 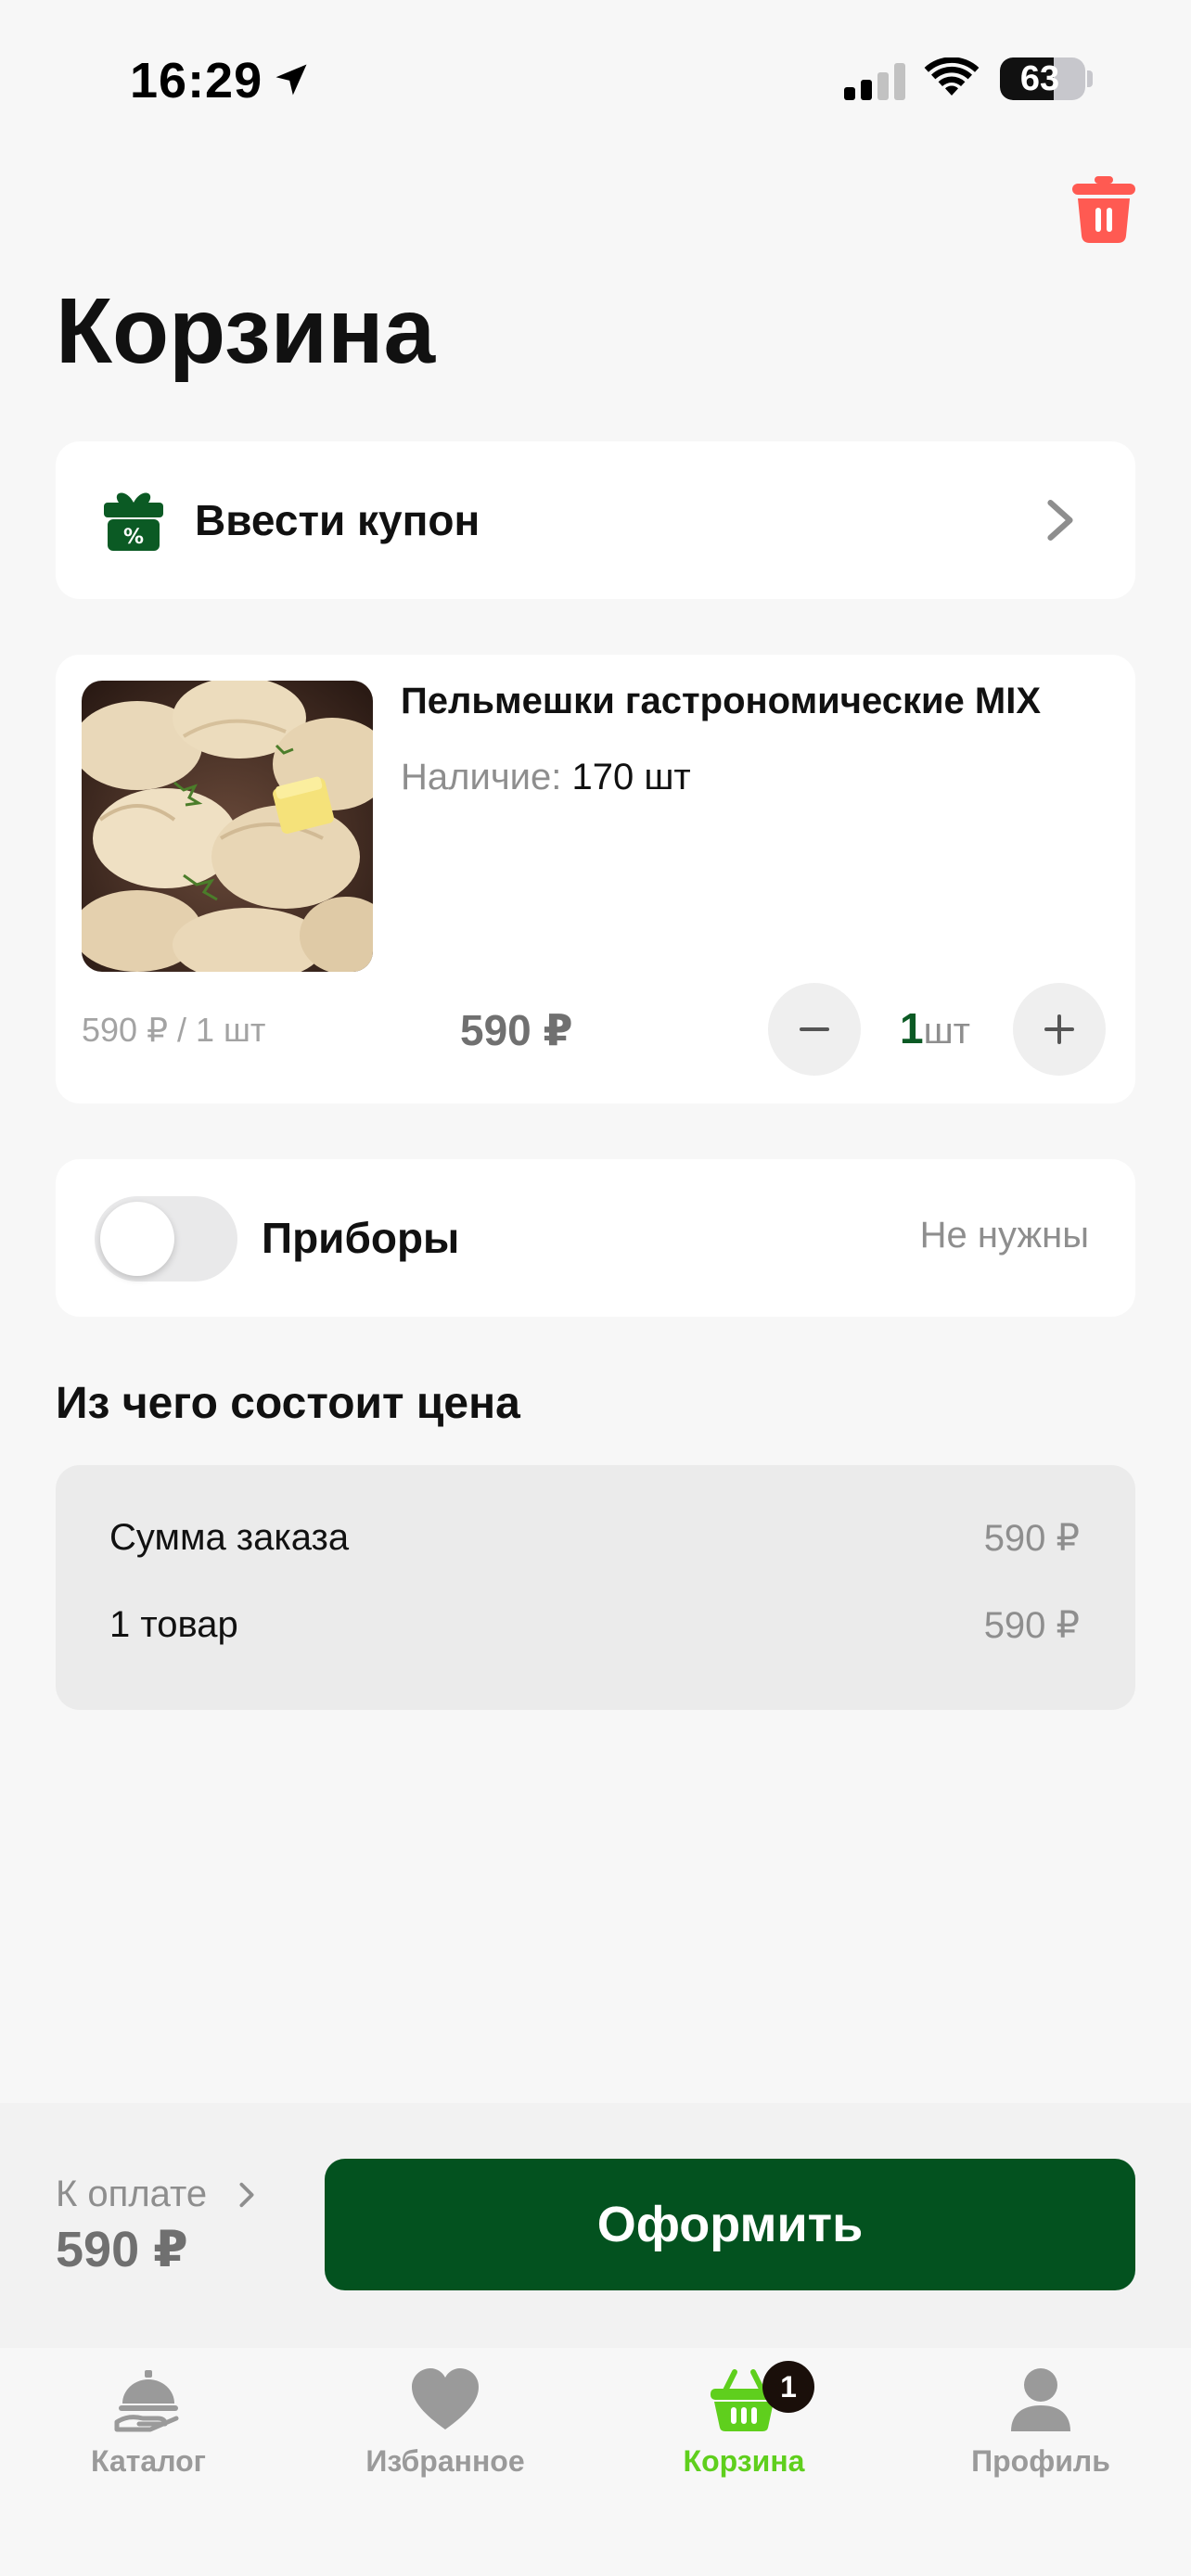 What do you see at coordinates (148, 2461) in the screenshot?
I see `tab-label: Каталог` at bounding box center [148, 2461].